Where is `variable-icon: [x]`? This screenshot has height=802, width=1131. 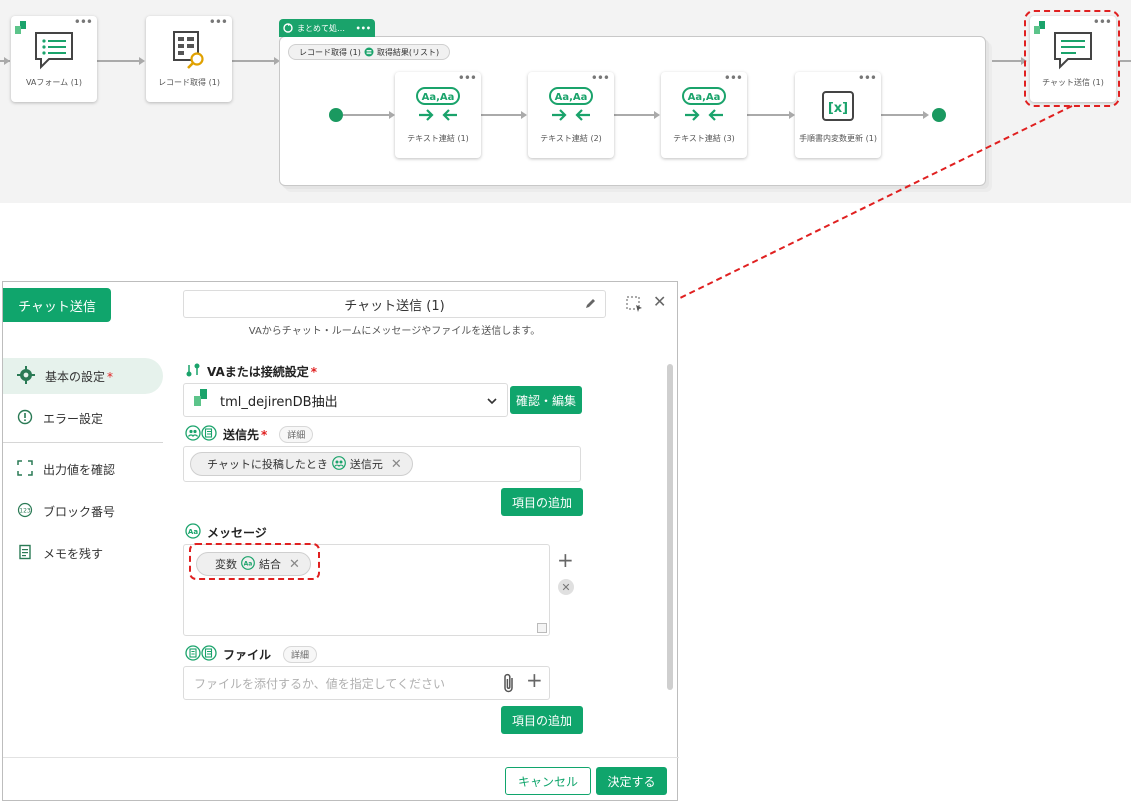
variable-icon: [x] is located at coordinates (838, 106).